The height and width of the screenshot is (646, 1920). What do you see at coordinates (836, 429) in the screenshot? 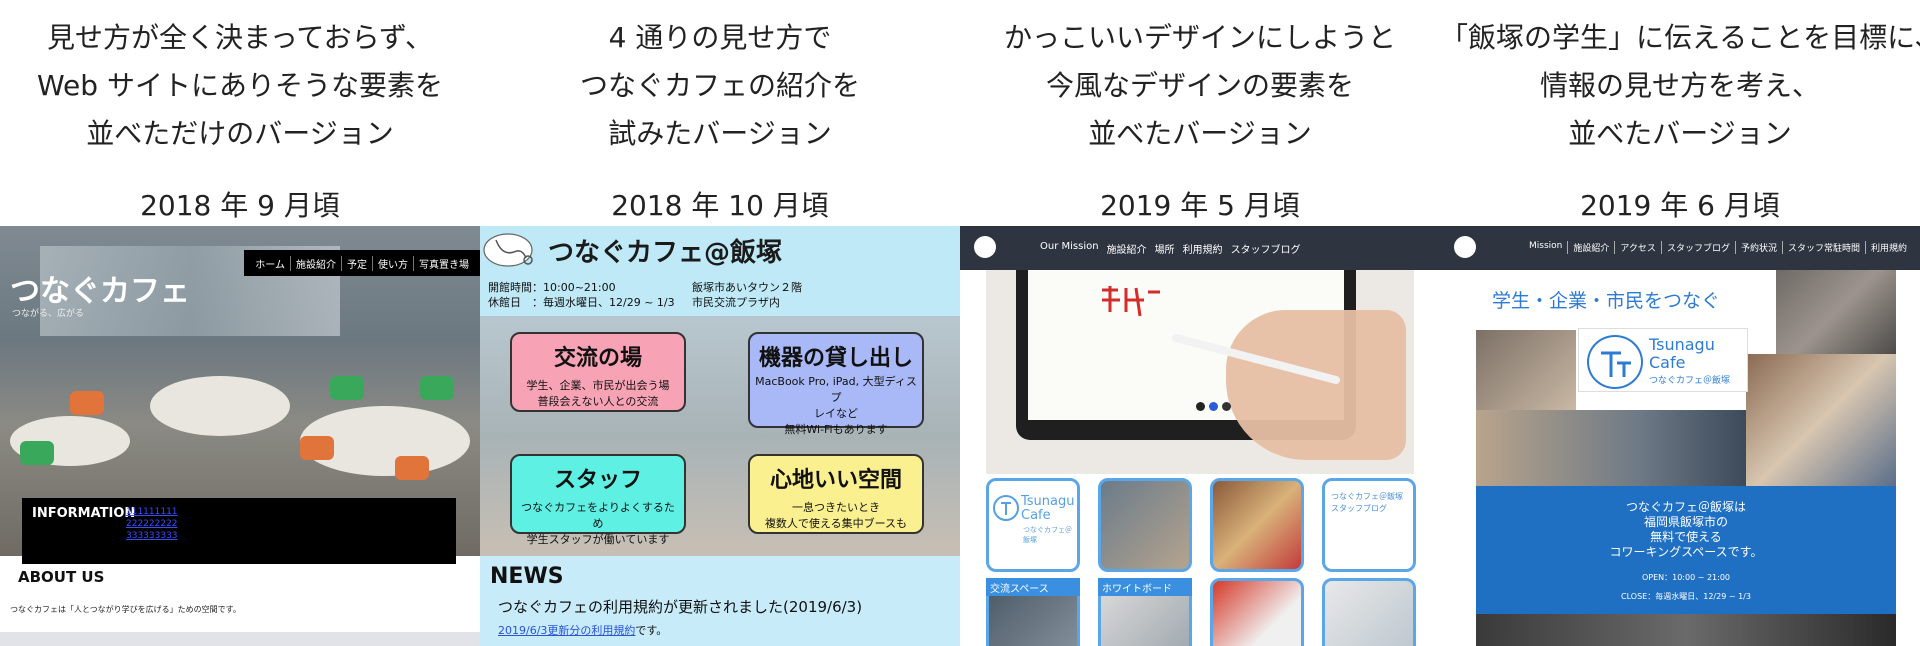
I see `card-line: 無料Wi-Fiもあります` at bounding box center [836, 429].